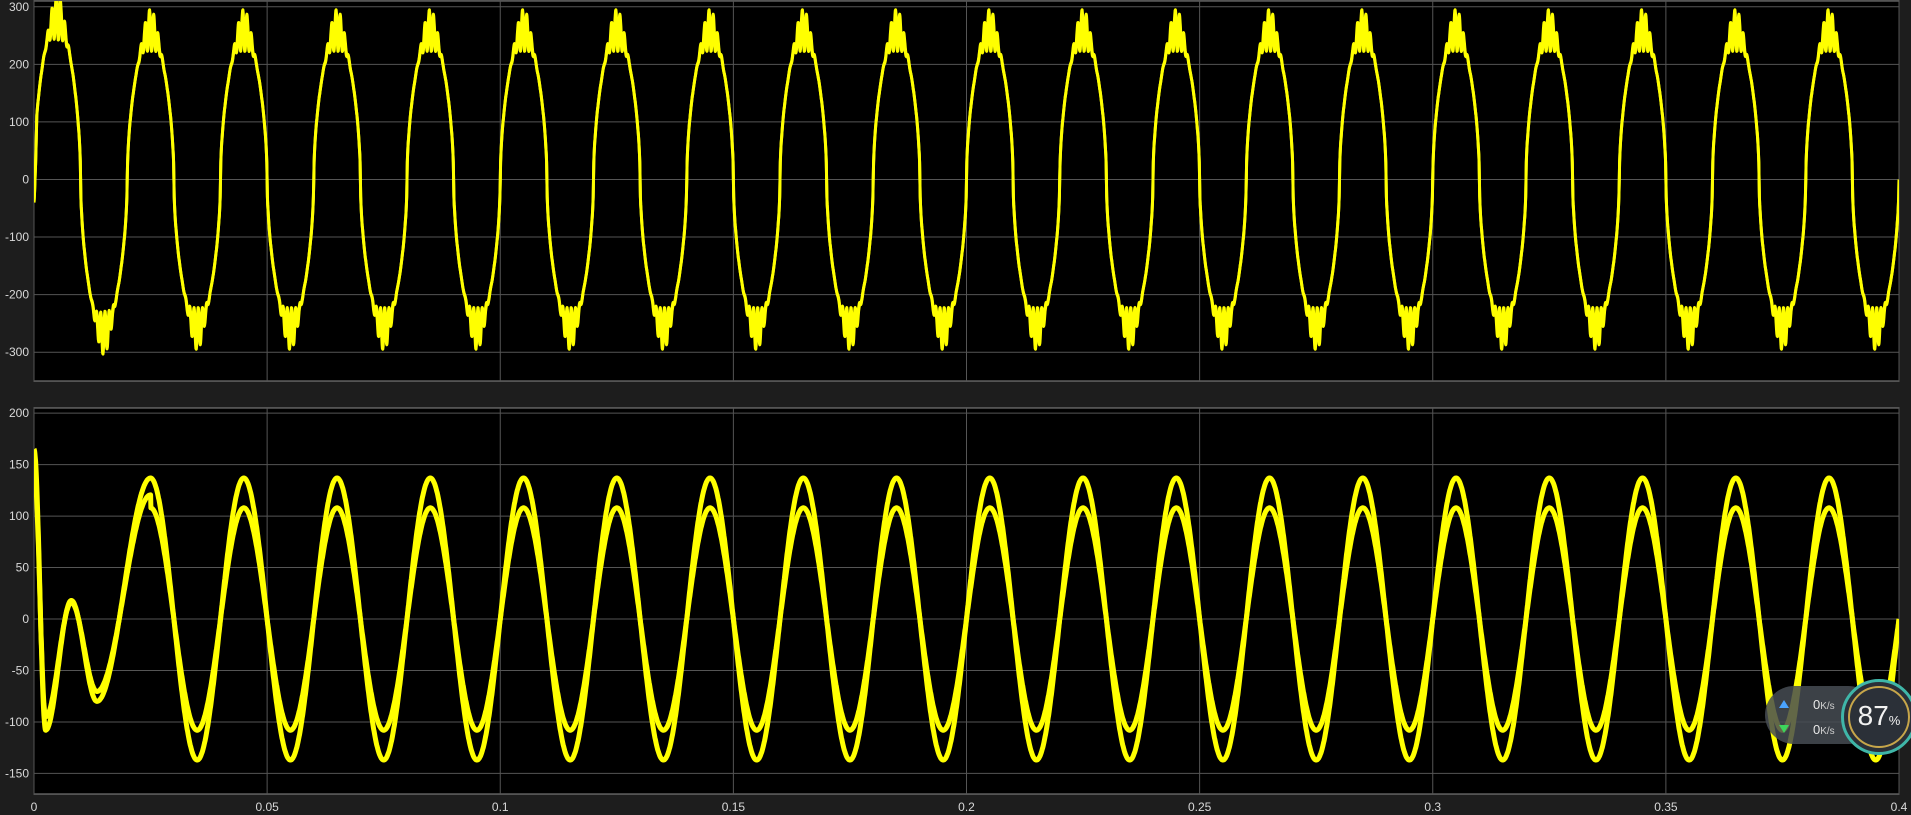 This screenshot has width=1911, height=815. I want to click on cpu-gauge-value: 87, so click(1873, 715).